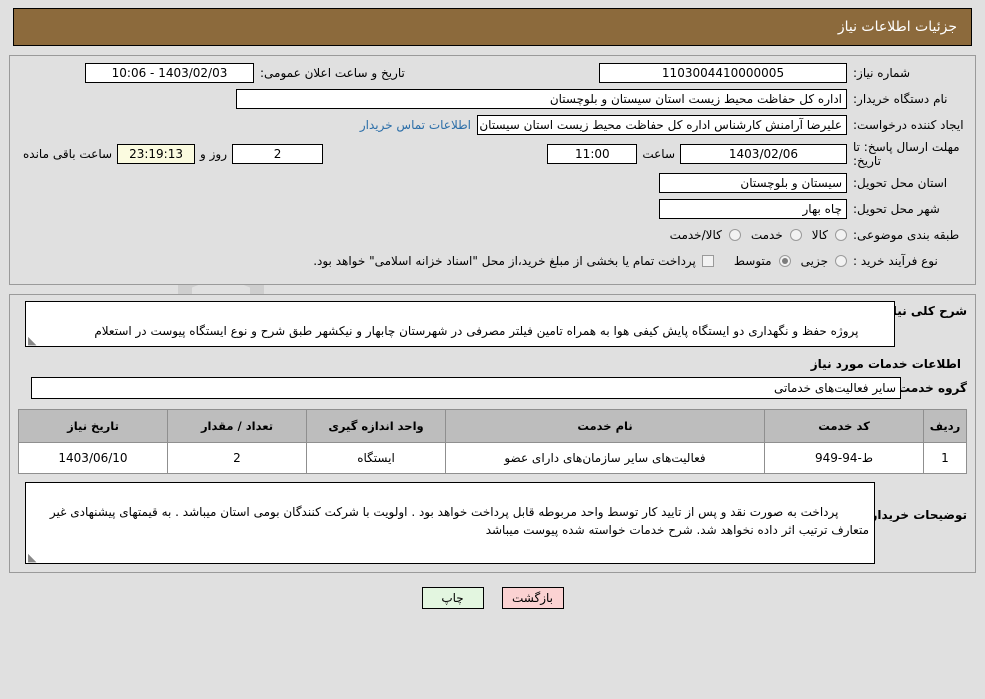 The height and width of the screenshot is (699, 985). Describe the element at coordinates (784, 261) in the screenshot. I see `radio-medium-icon` at that location.